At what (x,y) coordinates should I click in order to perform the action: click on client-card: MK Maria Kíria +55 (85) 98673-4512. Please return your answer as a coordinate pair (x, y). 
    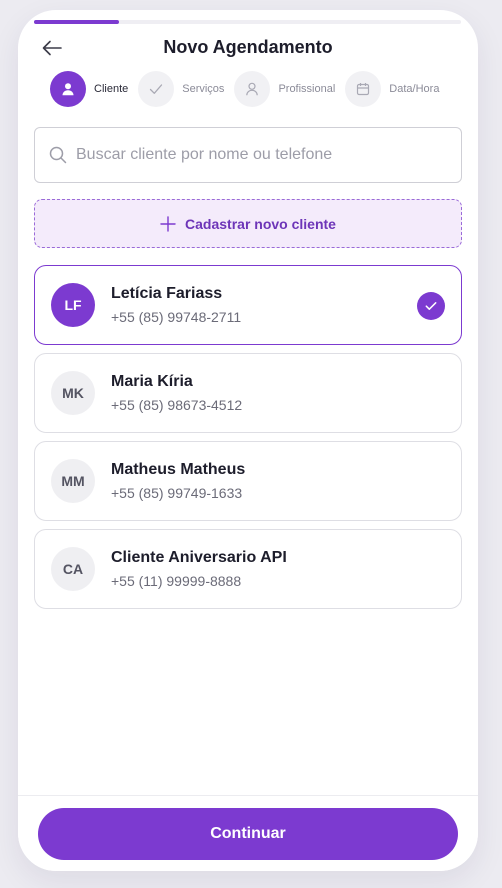
    Looking at the image, I should click on (248, 393).